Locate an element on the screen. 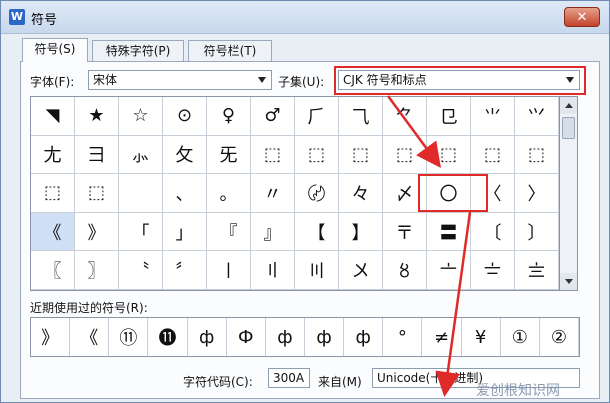 The width and height of the screenshot is (610, 403). symbol-cell: 、 is located at coordinates (185, 193).